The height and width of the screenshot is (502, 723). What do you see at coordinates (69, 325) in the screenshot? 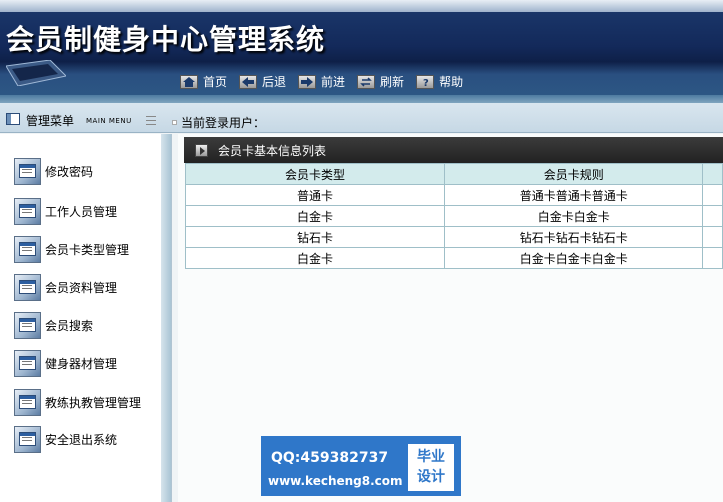
I see `sidebar-item-label: 会员搜索` at bounding box center [69, 325].